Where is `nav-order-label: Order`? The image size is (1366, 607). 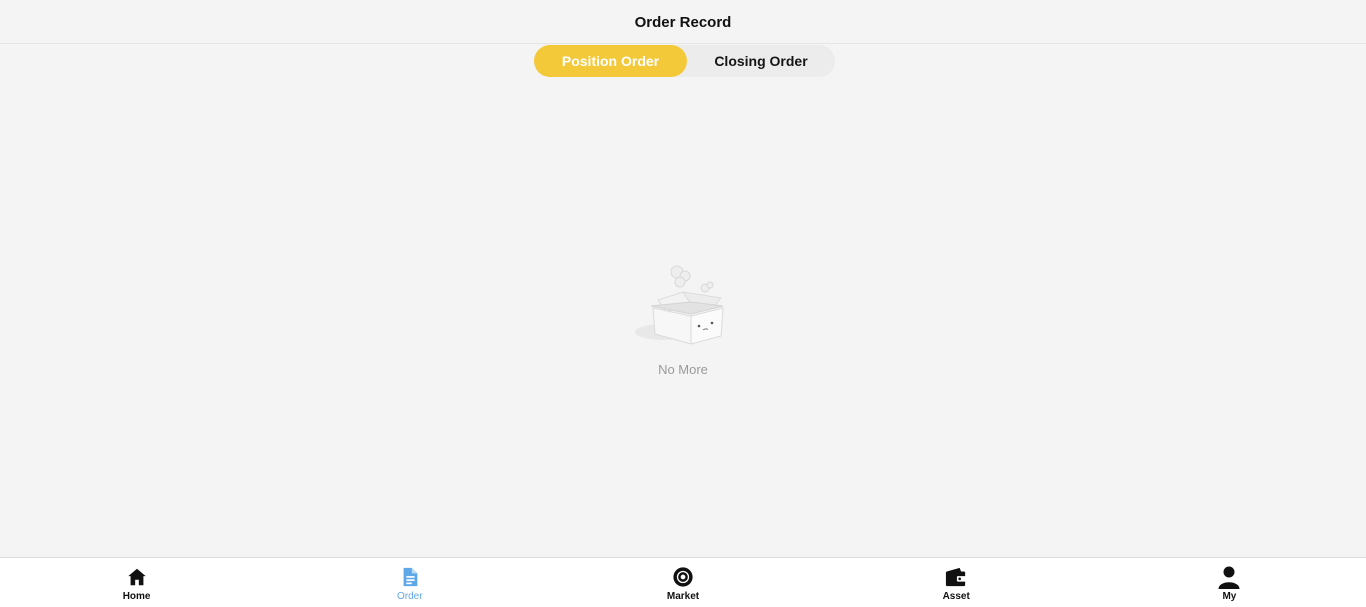 nav-order-label: Order is located at coordinates (410, 596).